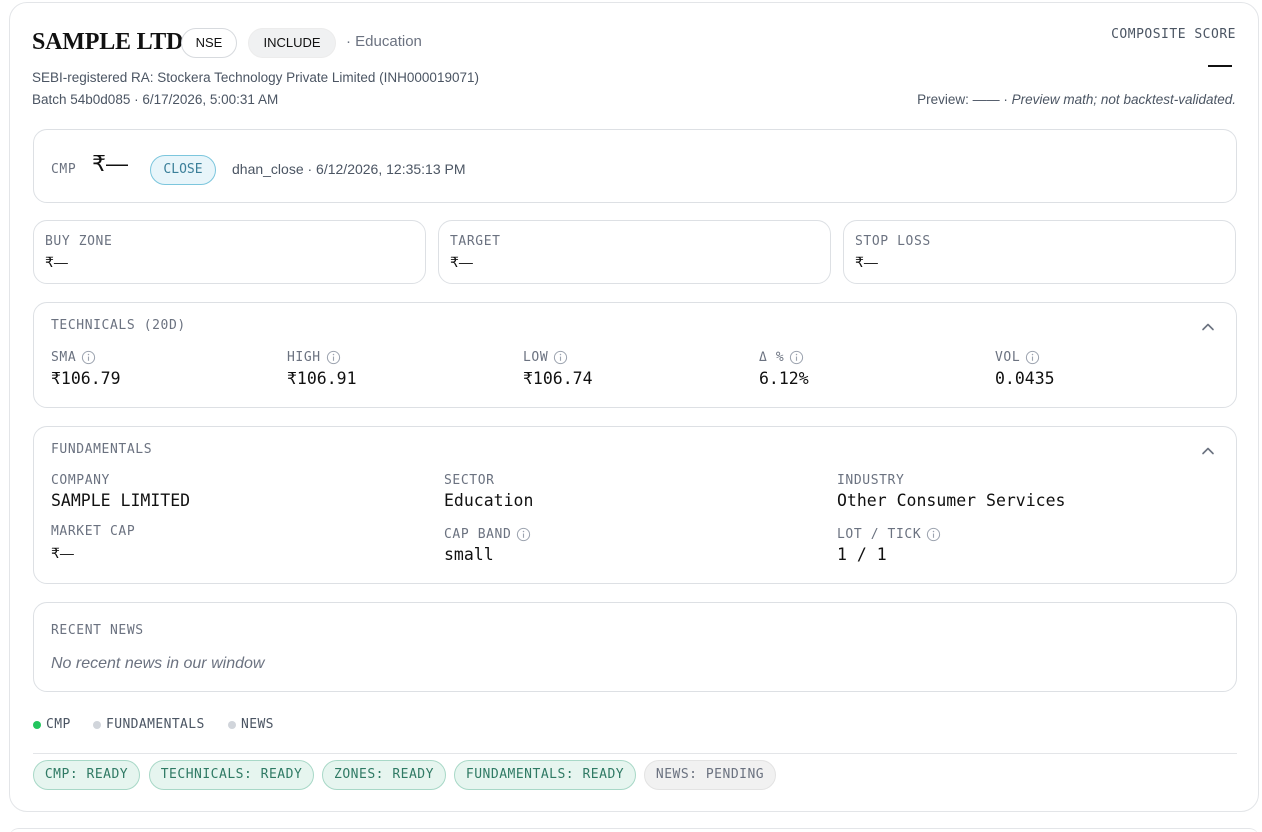  I want to click on exchange-badge: NSE, so click(209, 43).